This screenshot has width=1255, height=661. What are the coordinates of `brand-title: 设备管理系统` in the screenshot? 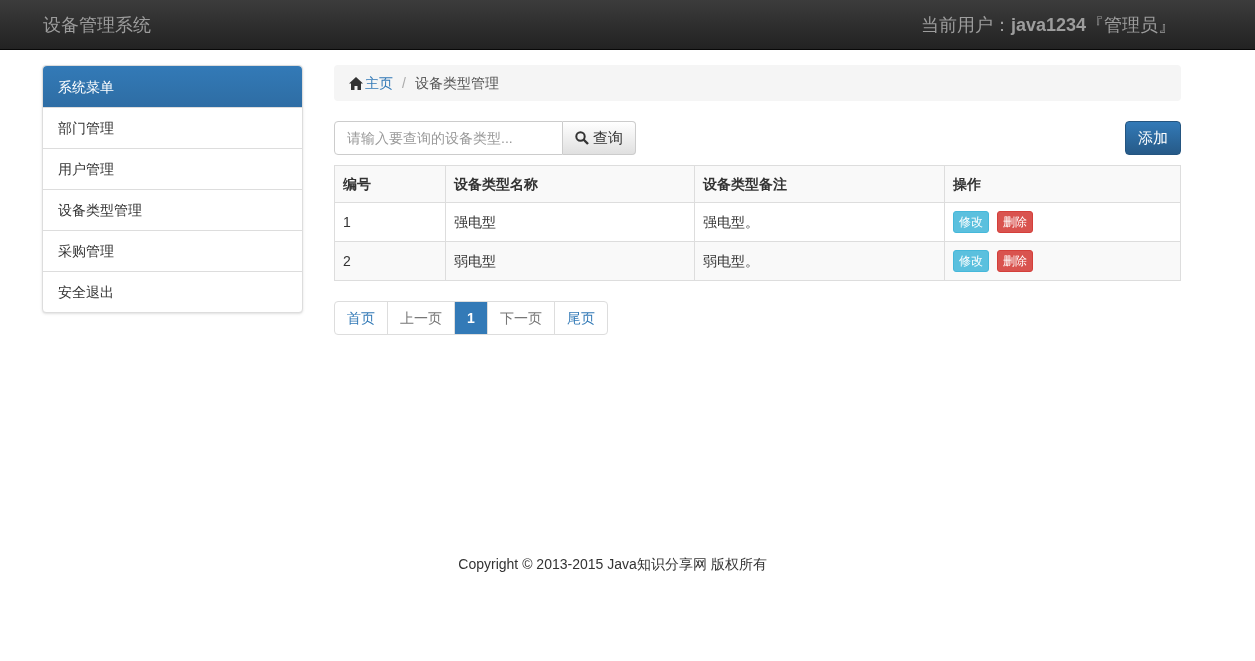 It's located at (97, 24).